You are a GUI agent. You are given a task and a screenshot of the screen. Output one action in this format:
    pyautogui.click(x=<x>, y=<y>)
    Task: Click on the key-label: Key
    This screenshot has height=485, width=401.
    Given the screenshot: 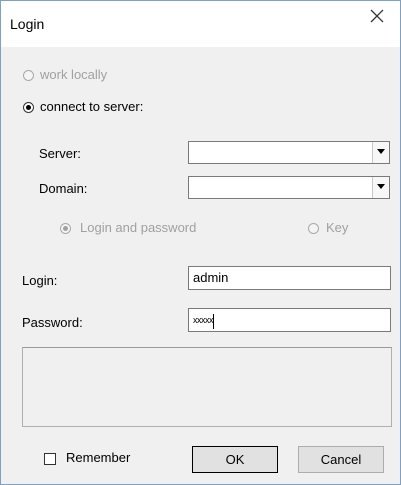 What is the action you would take?
    pyautogui.click(x=337, y=227)
    